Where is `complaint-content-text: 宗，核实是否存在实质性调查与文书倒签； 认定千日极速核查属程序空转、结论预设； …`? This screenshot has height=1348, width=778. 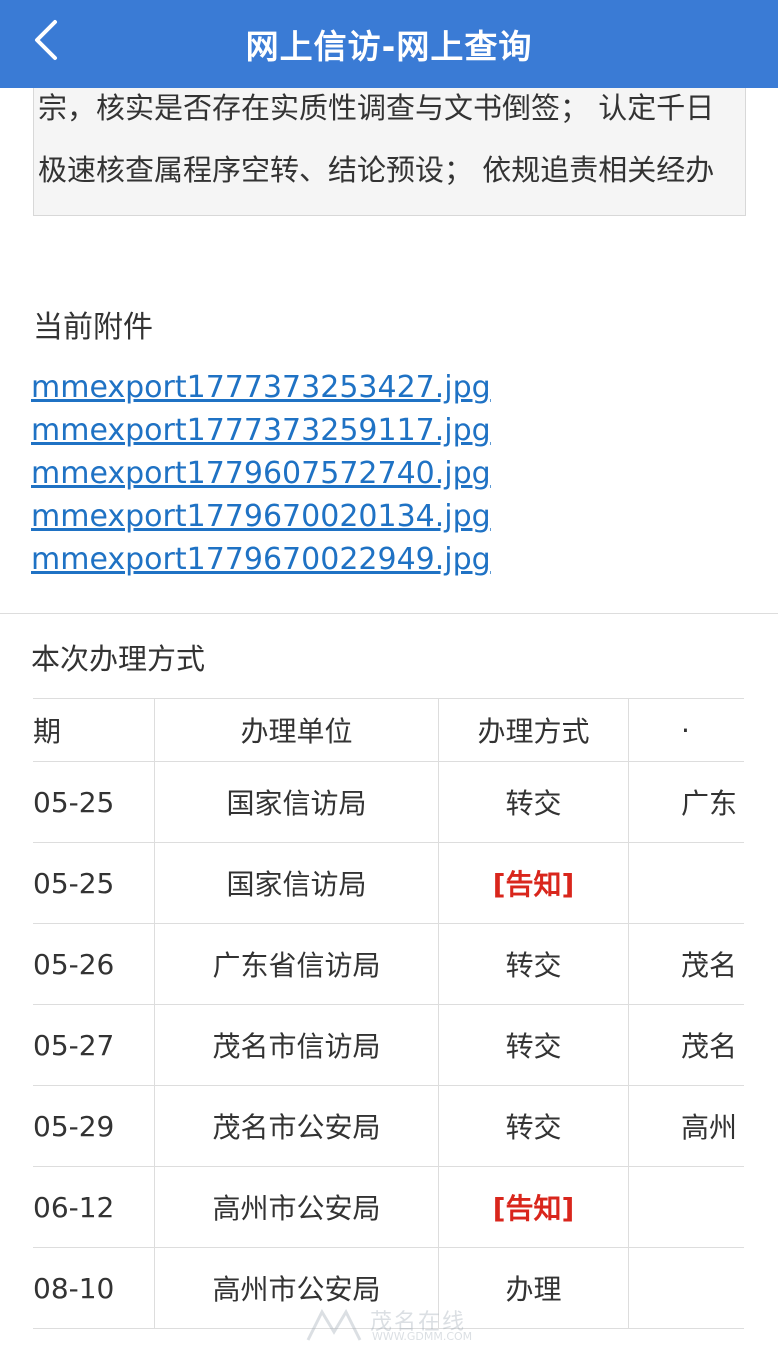
complaint-content-text: 宗，核实是否存在实质性调查与文书倒签； 认定千日极速核查属程序空转、结论预设； … is located at coordinates (376, 139).